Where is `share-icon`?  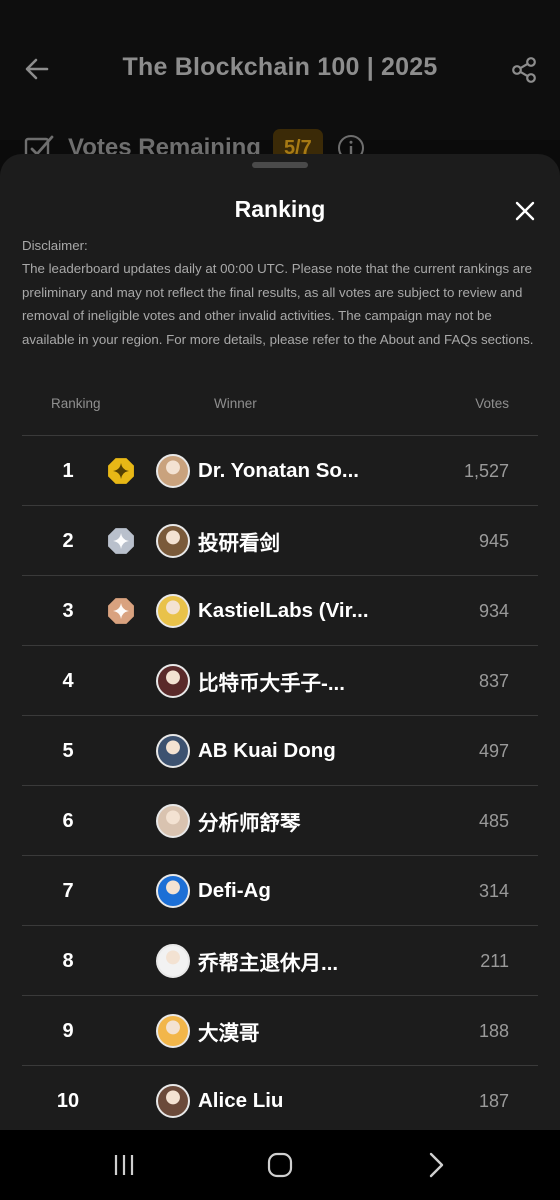 share-icon is located at coordinates (524, 70).